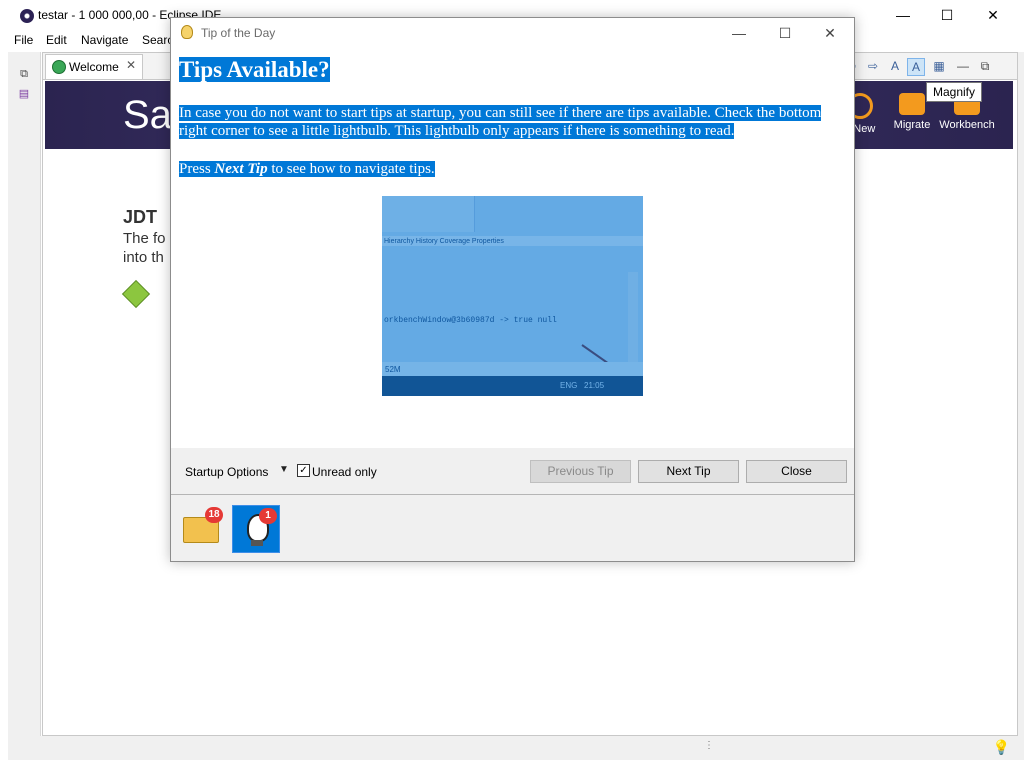 This screenshot has width=1024, height=768. Describe the element at coordinates (284, 469) in the screenshot. I see `chevron-down-icon: ▼` at that location.